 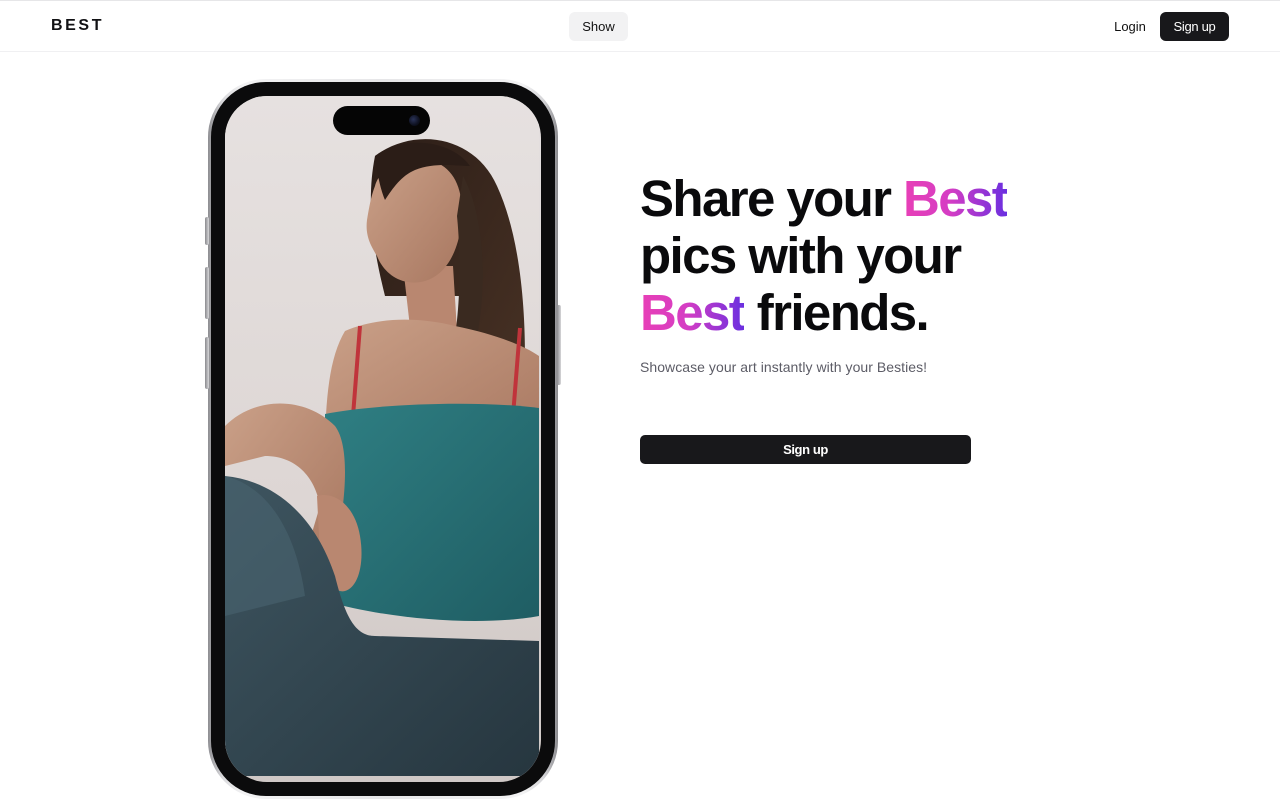 What do you see at coordinates (1194, 26) in the screenshot?
I see `header-signup-button: Sign up` at bounding box center [1194, 26].